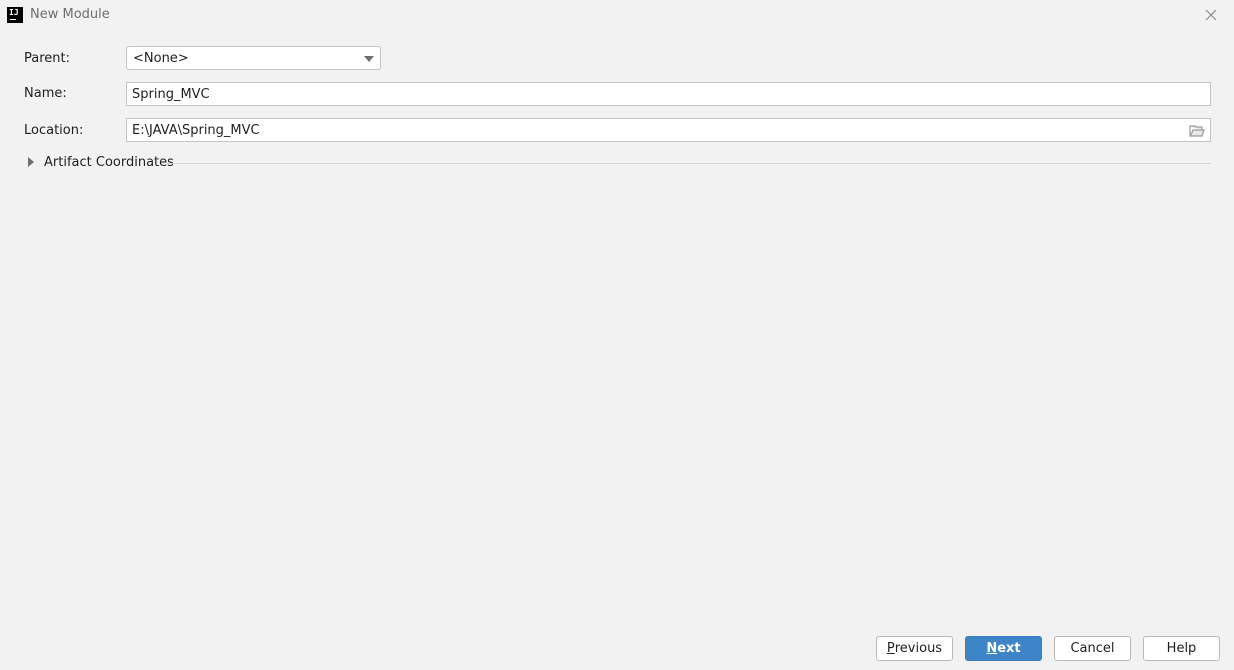  Describe the element at coordinates (1197, 131) in the screenshot. I see `folder-icon` at that location.